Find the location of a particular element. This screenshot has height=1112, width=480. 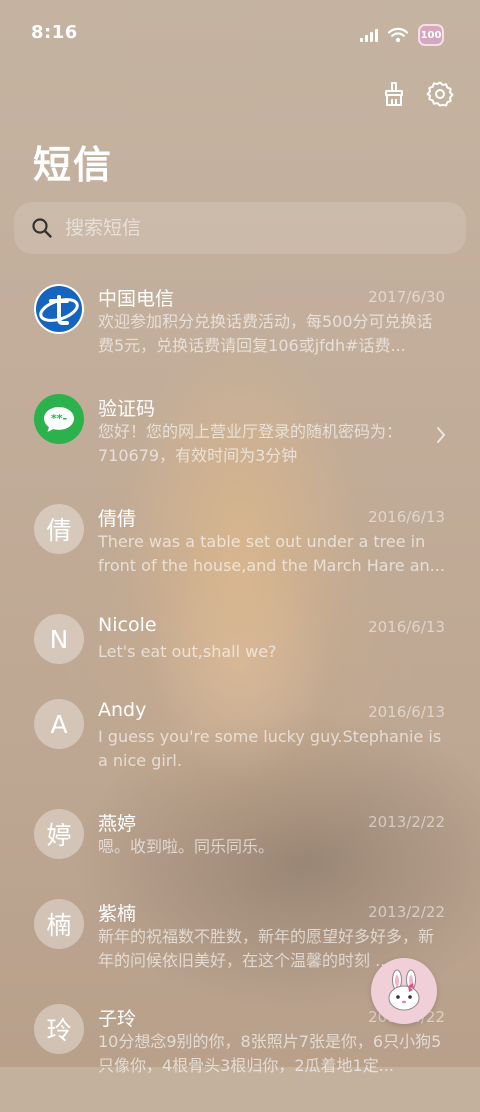

broom-icon is located at coordinates (394, 94).